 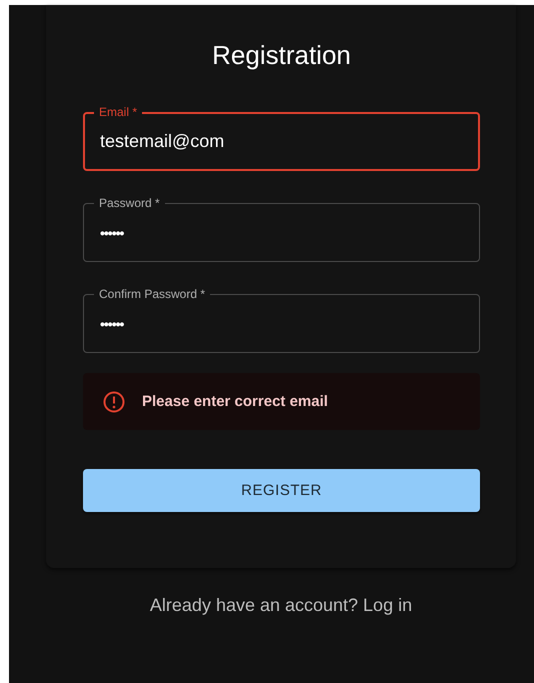 What do you see at coordinates (129, 203) in the screenshot?
I see `field-label: Password *` at bounding box center [129, 203].